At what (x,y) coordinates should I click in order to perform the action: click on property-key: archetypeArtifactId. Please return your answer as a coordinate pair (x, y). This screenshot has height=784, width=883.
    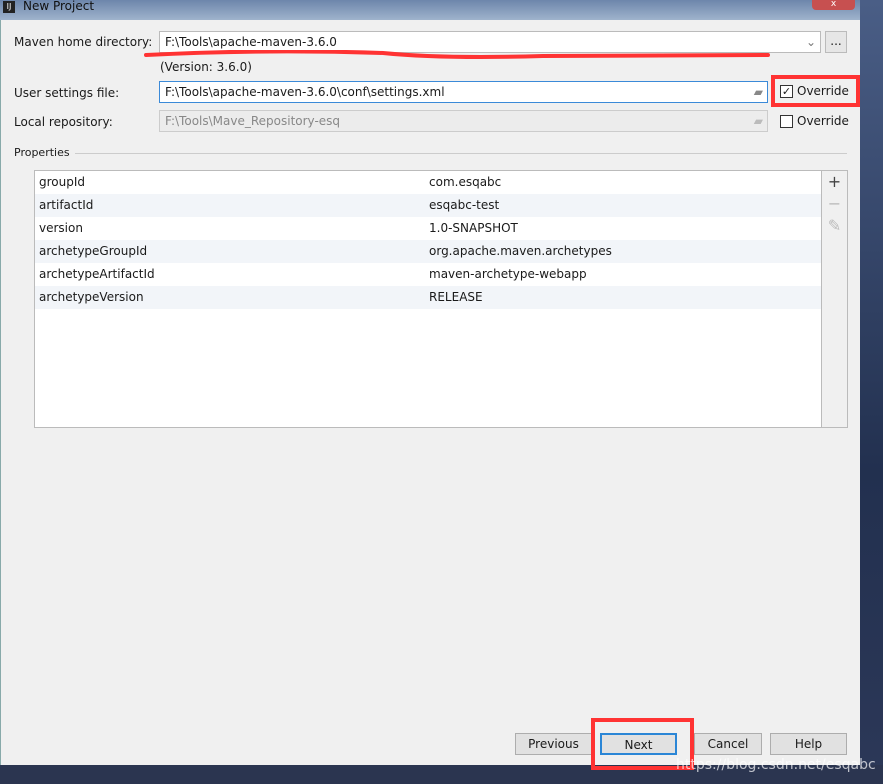
    Looking at the image, I should click on (97, 274).